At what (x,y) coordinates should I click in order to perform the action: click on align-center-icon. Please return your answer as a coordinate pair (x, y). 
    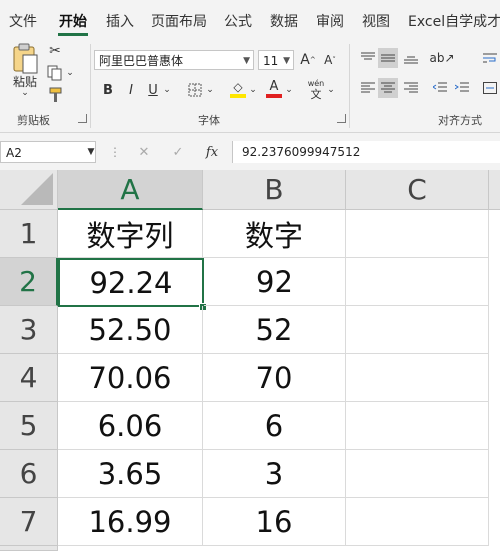
    Looking at the image, I should click on (388, 88).